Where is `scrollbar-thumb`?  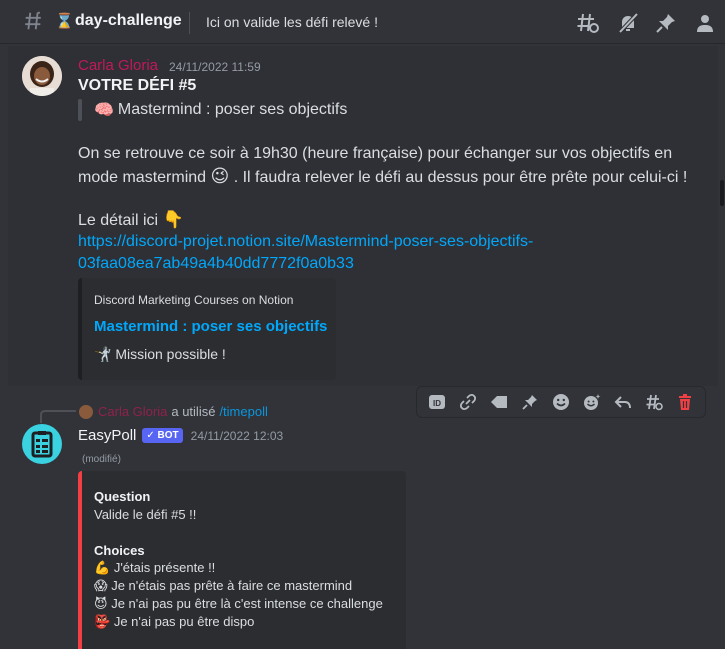
scrollbar-thumb is located at coordinates (722, 193).